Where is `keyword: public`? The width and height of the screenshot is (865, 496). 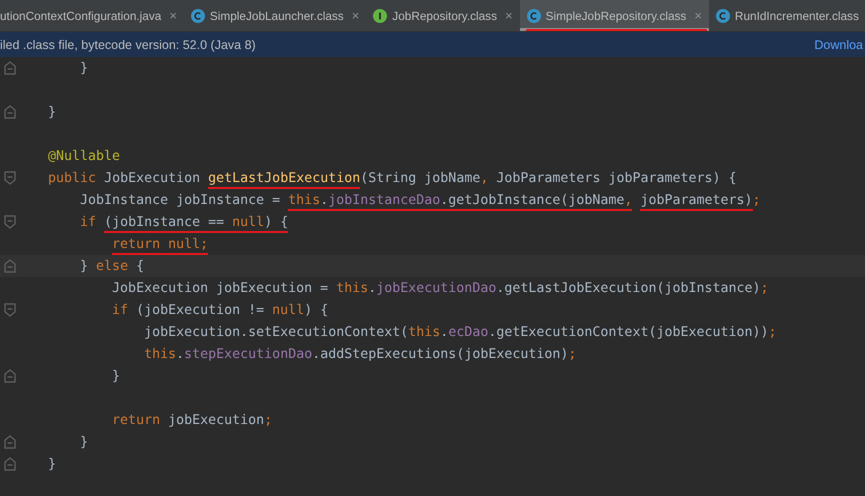
keyword: public is located at coordinates (72, 179).